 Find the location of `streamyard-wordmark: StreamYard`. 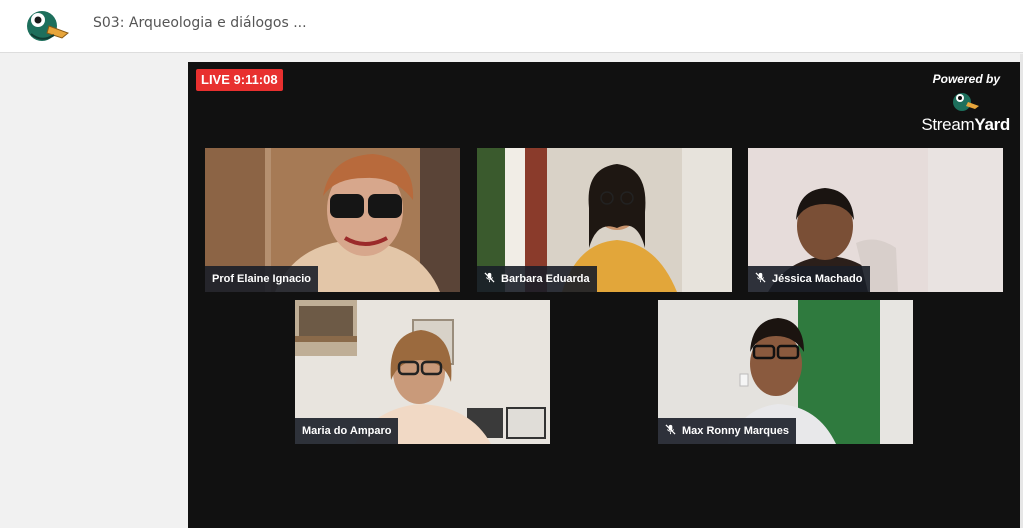

streamyard-wordmark: StreamYard is located at coordinates (960, 125).